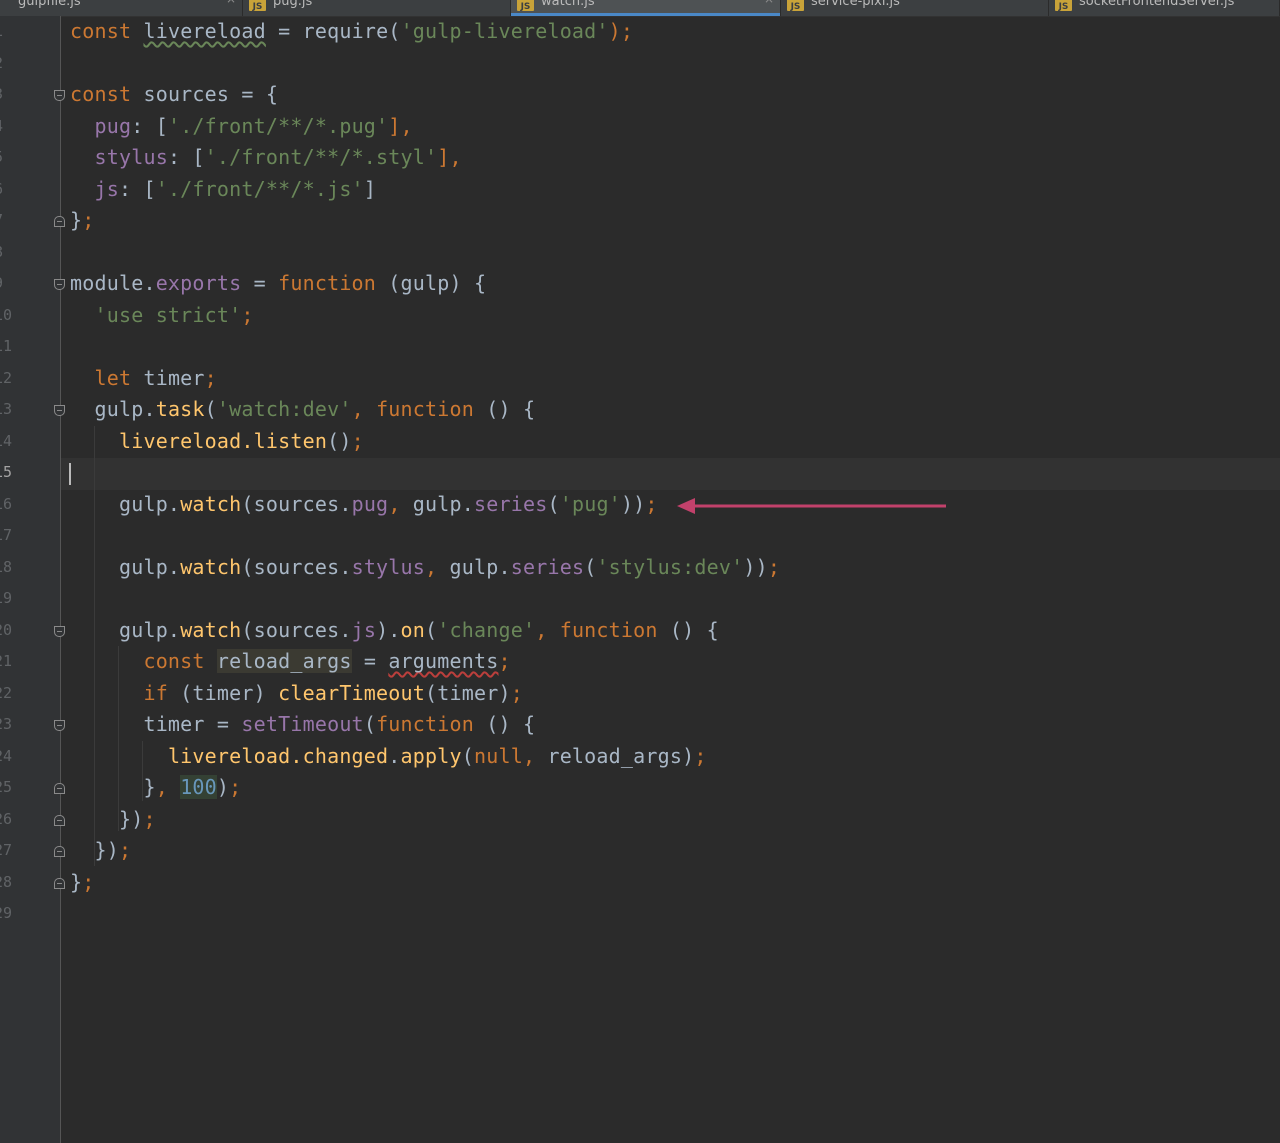 Image resolution: width=1280 pixels, height=1143 pixels. What do you see at coordinates (3, 158) in the screenshot?
I see `line-number: 5` at bounding box center [3, 158].